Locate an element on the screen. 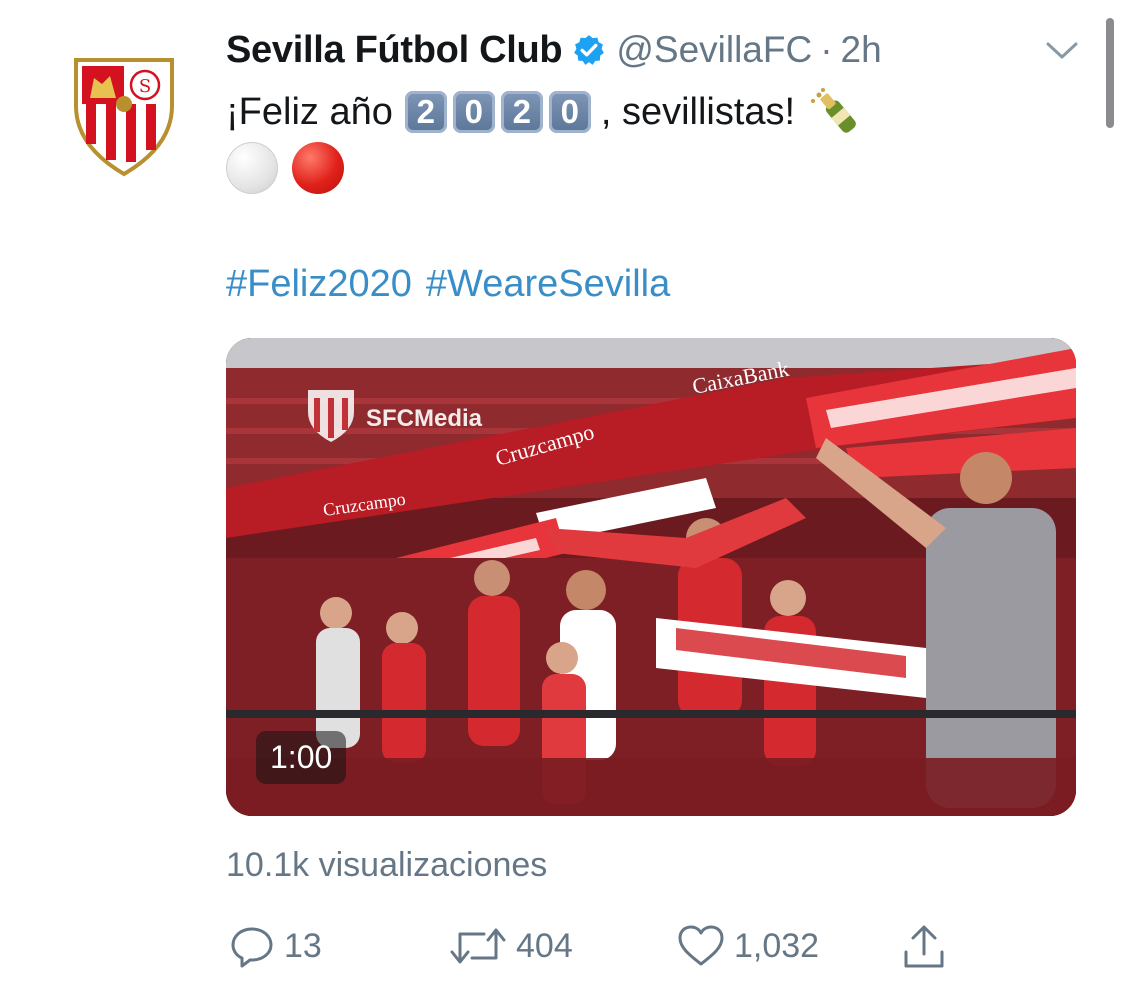 The width and height of the screenshot is (1124, 992). retweet-icon is located at coordinates (478, 946).